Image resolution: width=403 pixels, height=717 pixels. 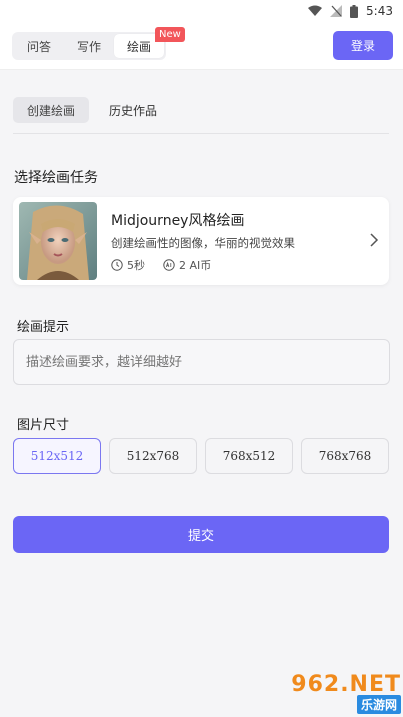 What do you see at coordinates (58, 241) in the screenshot?
I see `task-thumbnail` at bounding box center [58, 241].